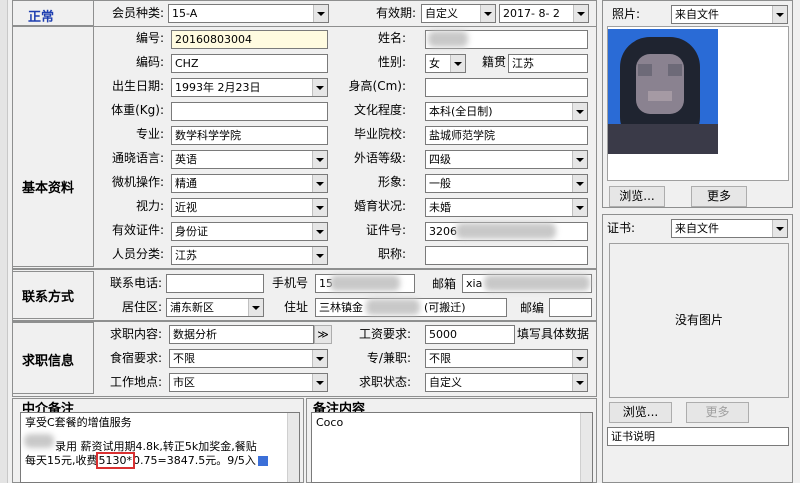  I want to click on title-field, so click(506, 255).